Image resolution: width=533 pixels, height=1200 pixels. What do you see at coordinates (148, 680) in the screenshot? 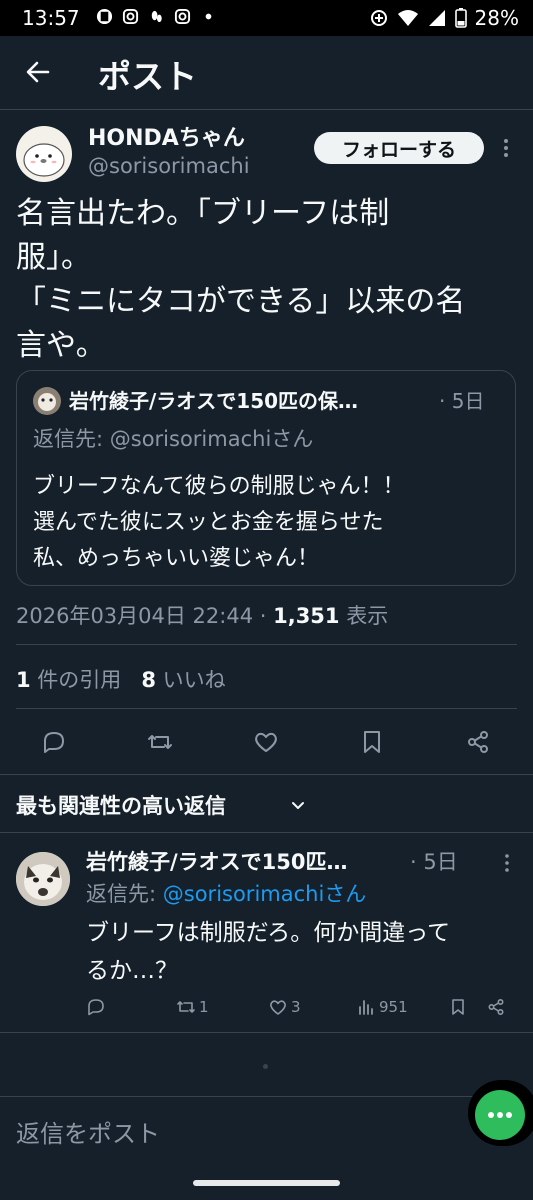
I see `like-count: 8` at bounding box center [148, 680].